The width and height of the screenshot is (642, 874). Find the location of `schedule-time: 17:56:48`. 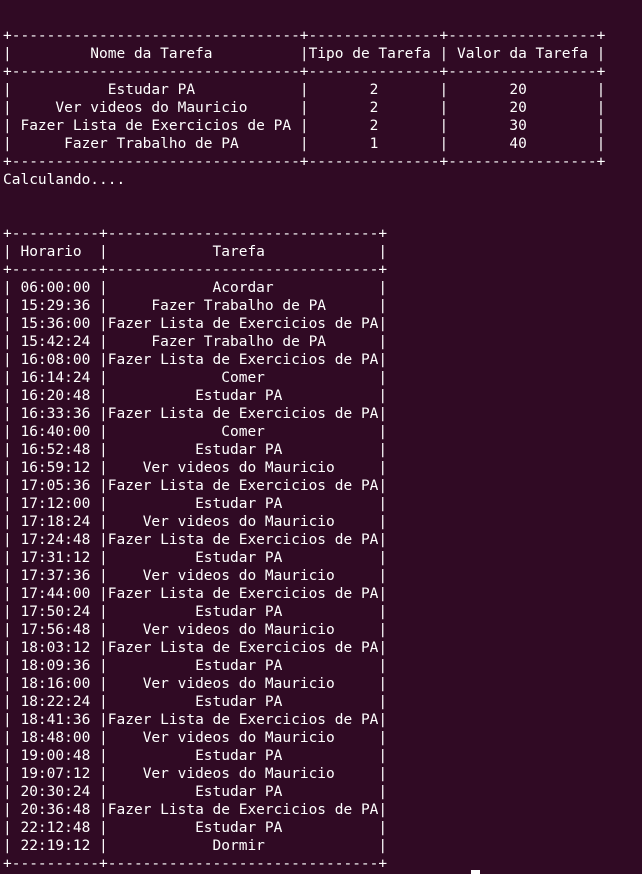

schedule-time: 17:56:48 is located at coordinates (55, 630).